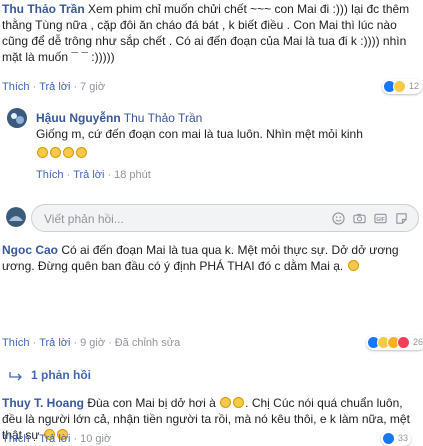 This screenshot has width=423, height=446. What do you see at coordinates (15, 376) in the screenshot?
I see `reply-arrow-icon` at bounding box center [15, 376].